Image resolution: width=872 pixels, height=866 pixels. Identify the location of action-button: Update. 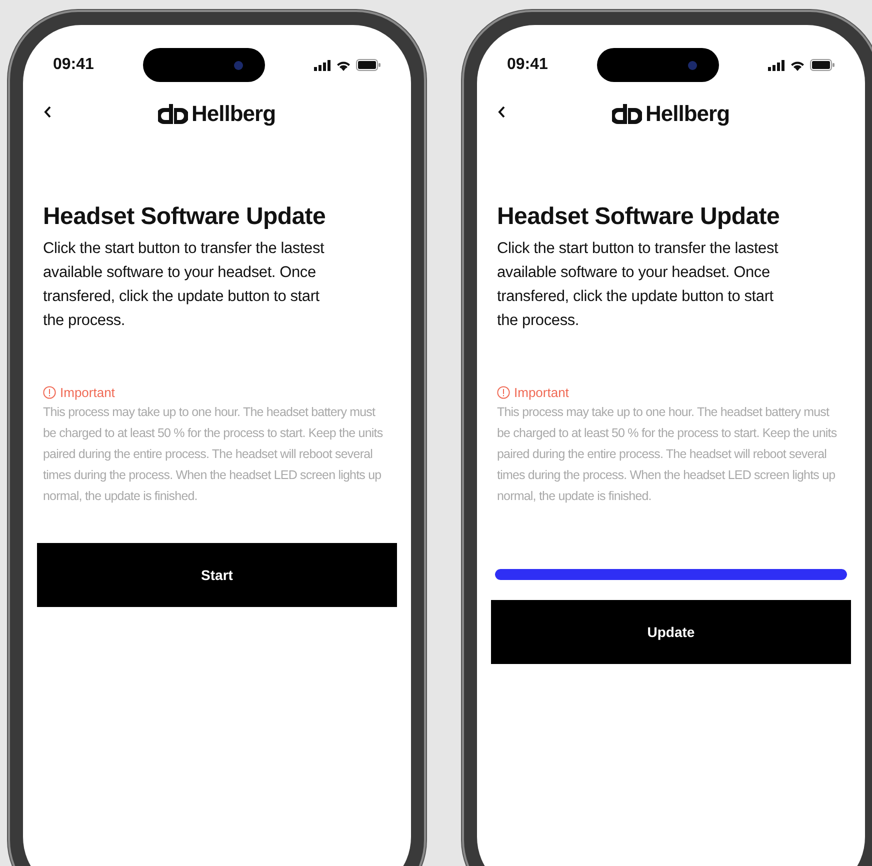
(671, 632).